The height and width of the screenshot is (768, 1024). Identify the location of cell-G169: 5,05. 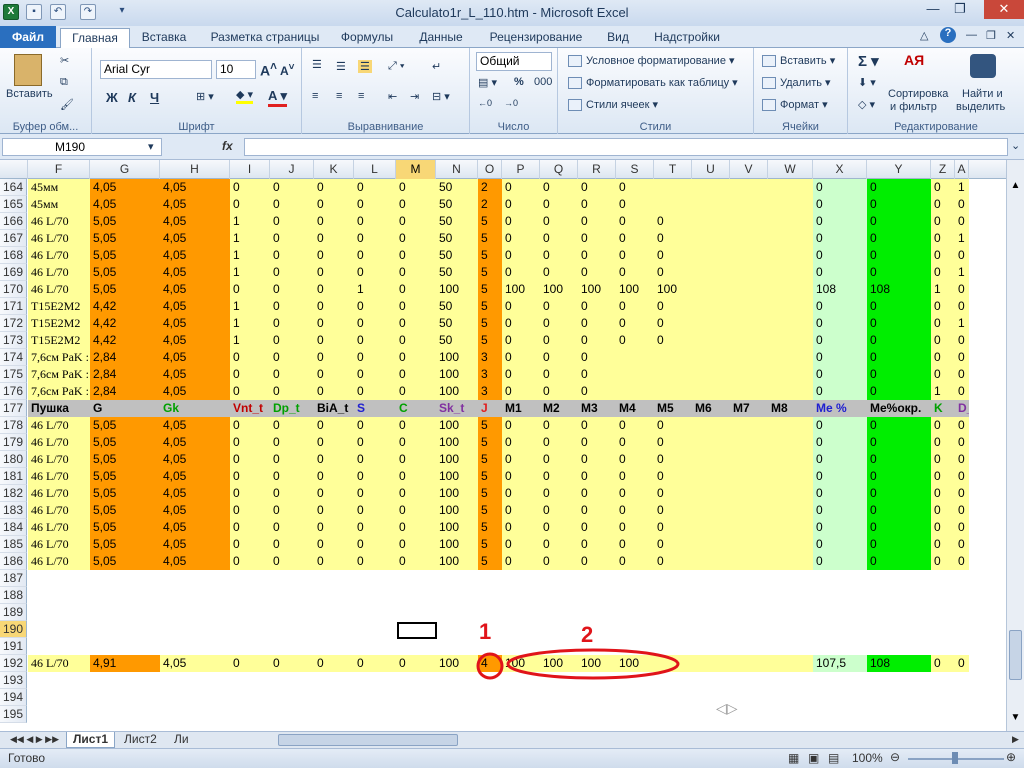
(125, 272).